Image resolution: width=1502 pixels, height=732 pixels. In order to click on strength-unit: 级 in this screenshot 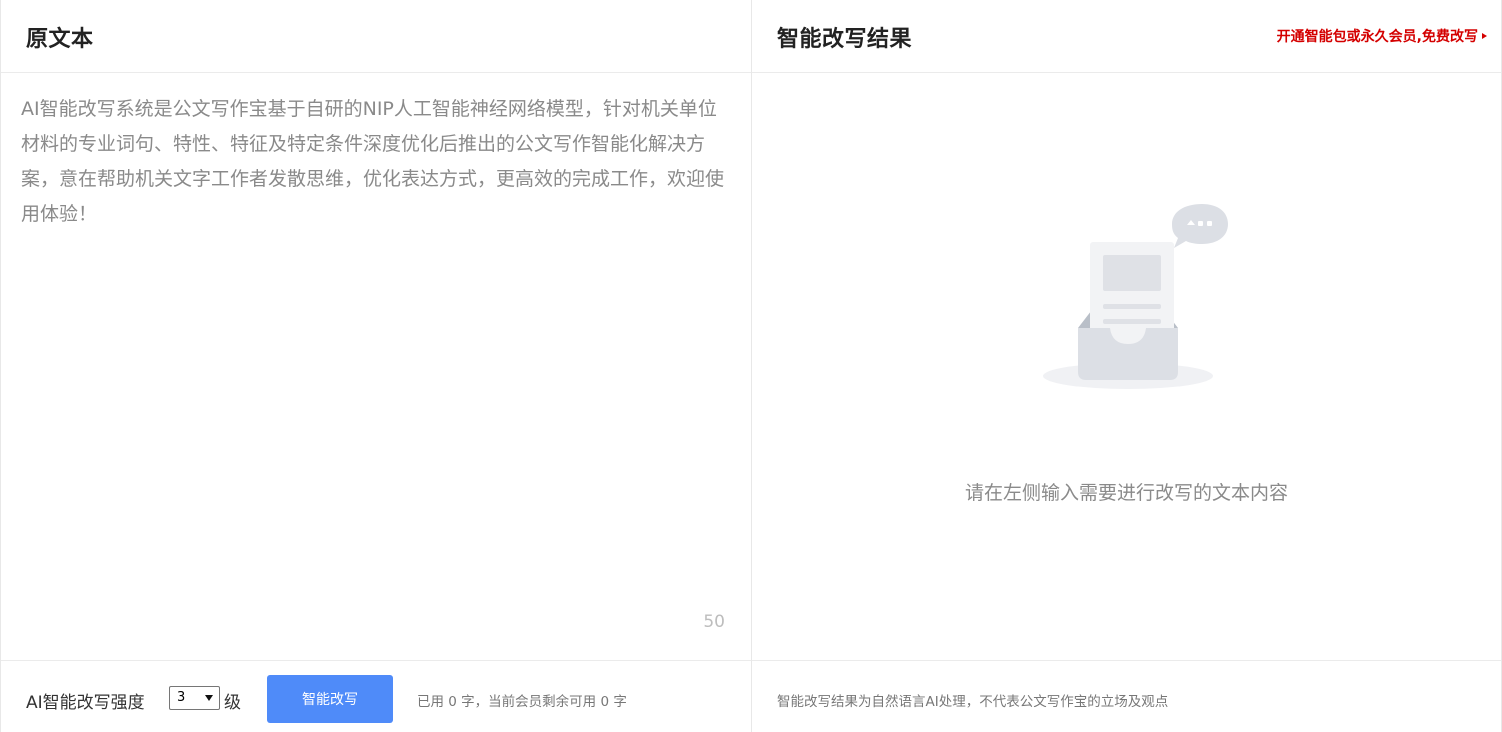, I will do `click(232, 703)`.